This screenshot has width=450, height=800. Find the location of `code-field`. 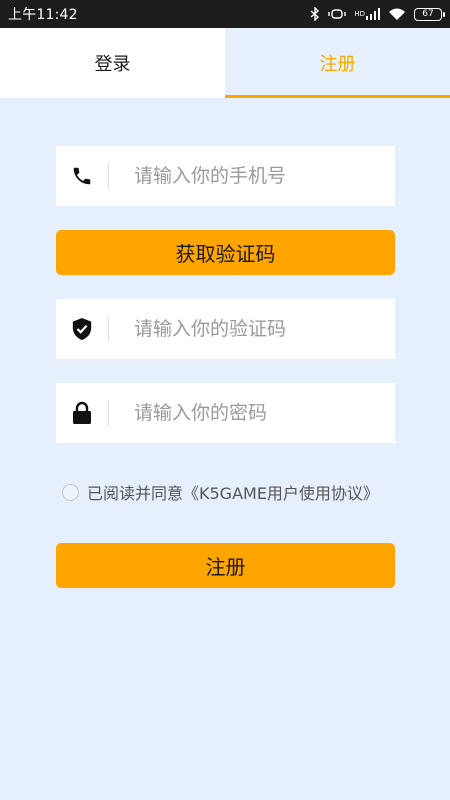

code-field is located at coordinates (225, 329).